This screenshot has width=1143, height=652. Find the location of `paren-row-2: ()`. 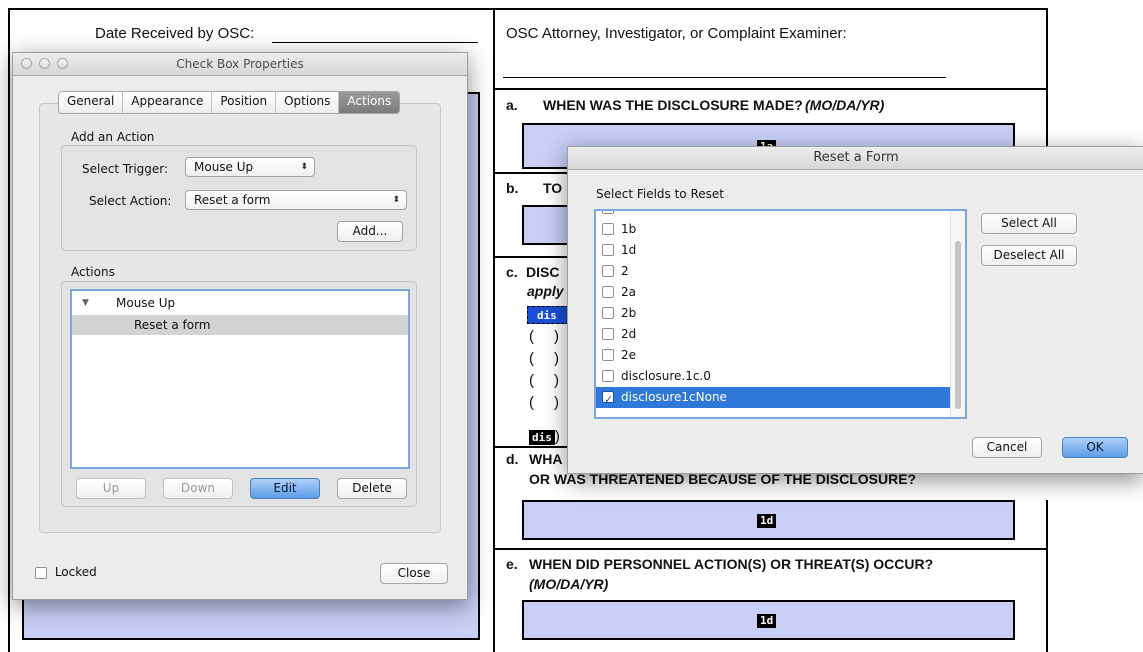

paren-row-2: () is located at coordinates (544, 358).